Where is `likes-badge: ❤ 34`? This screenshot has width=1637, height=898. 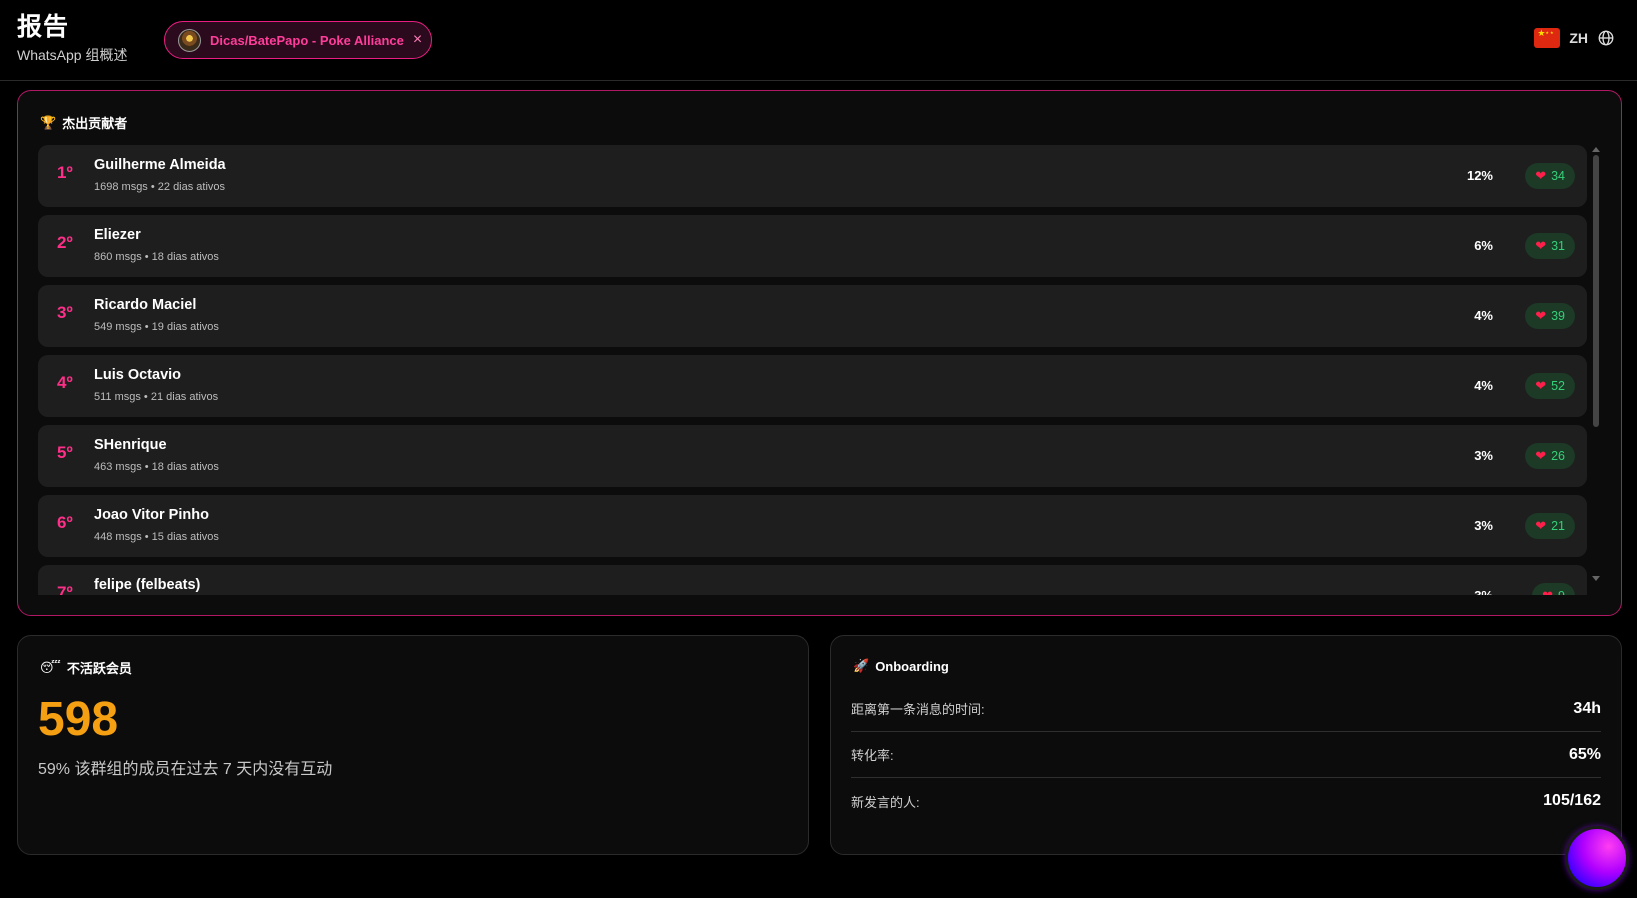
likes-badge: ❤ 34 is located at coordinates (1550, 176).